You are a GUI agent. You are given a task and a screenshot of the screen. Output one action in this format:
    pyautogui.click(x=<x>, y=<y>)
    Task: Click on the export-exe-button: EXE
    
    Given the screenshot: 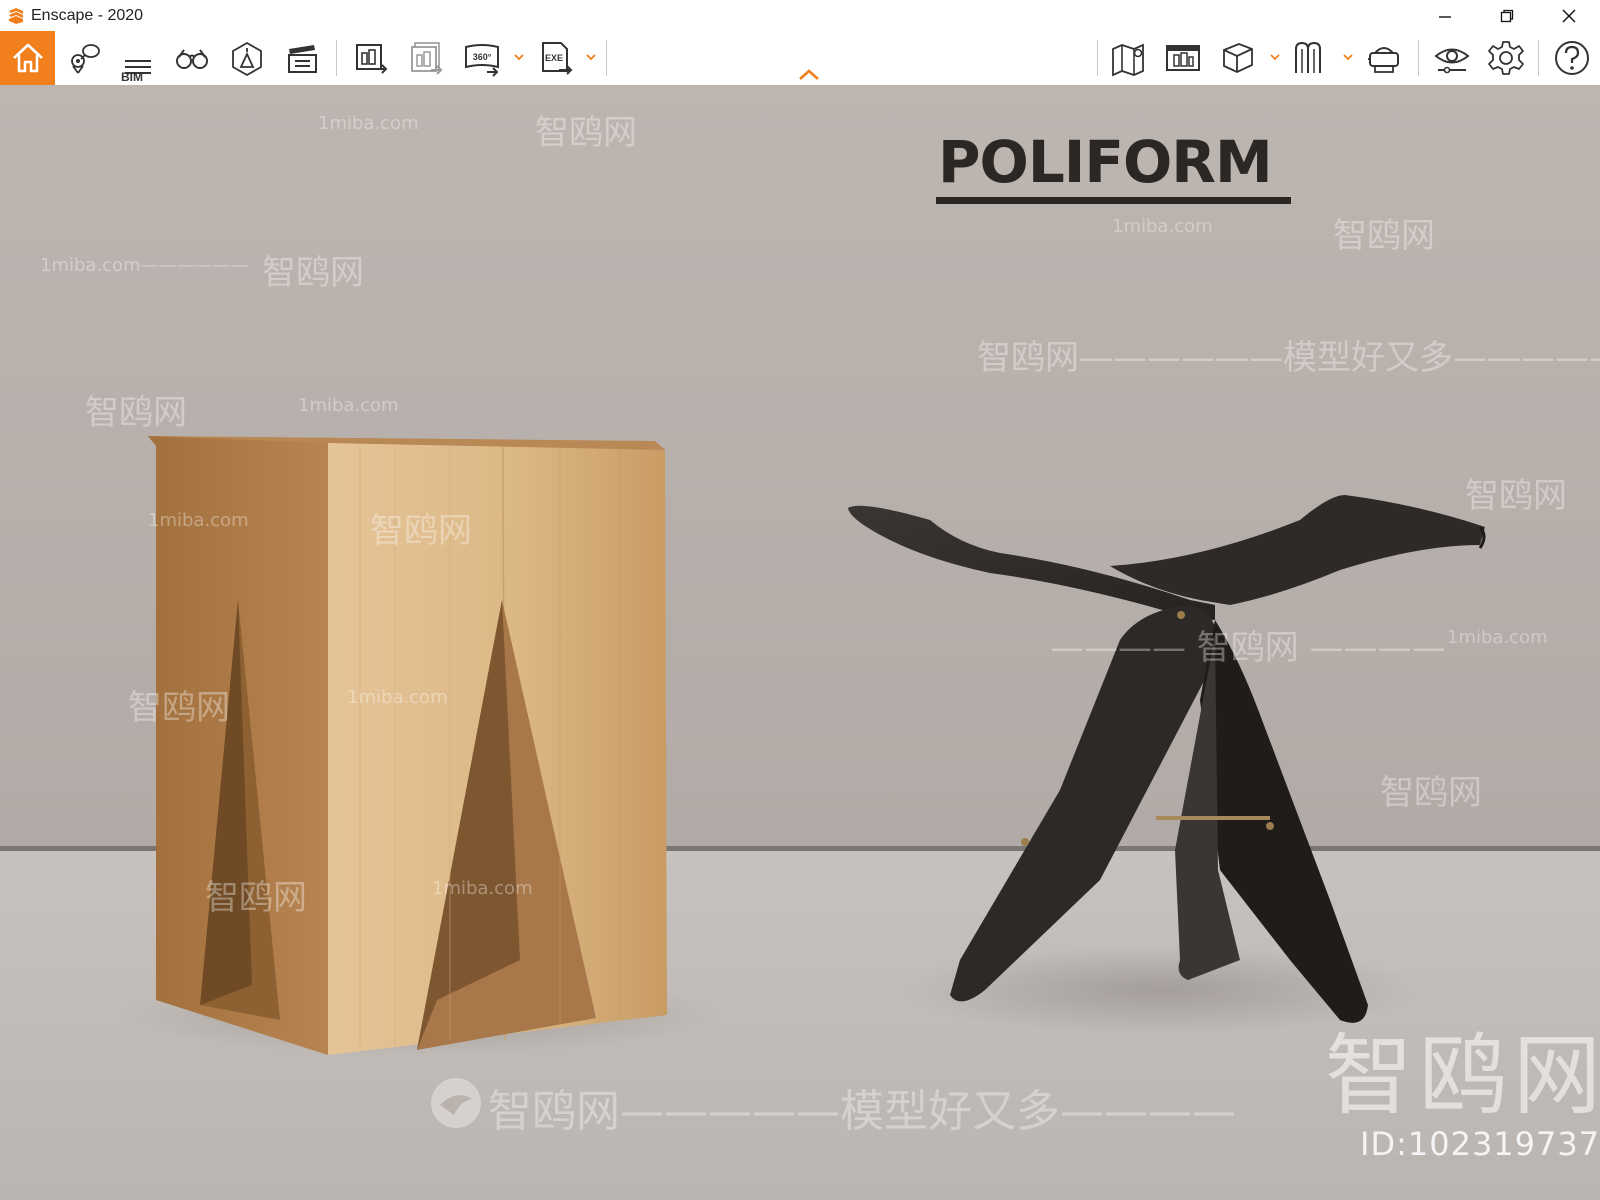 What is the action you would take?
    pyautogui.click(x=556, y=58)
    